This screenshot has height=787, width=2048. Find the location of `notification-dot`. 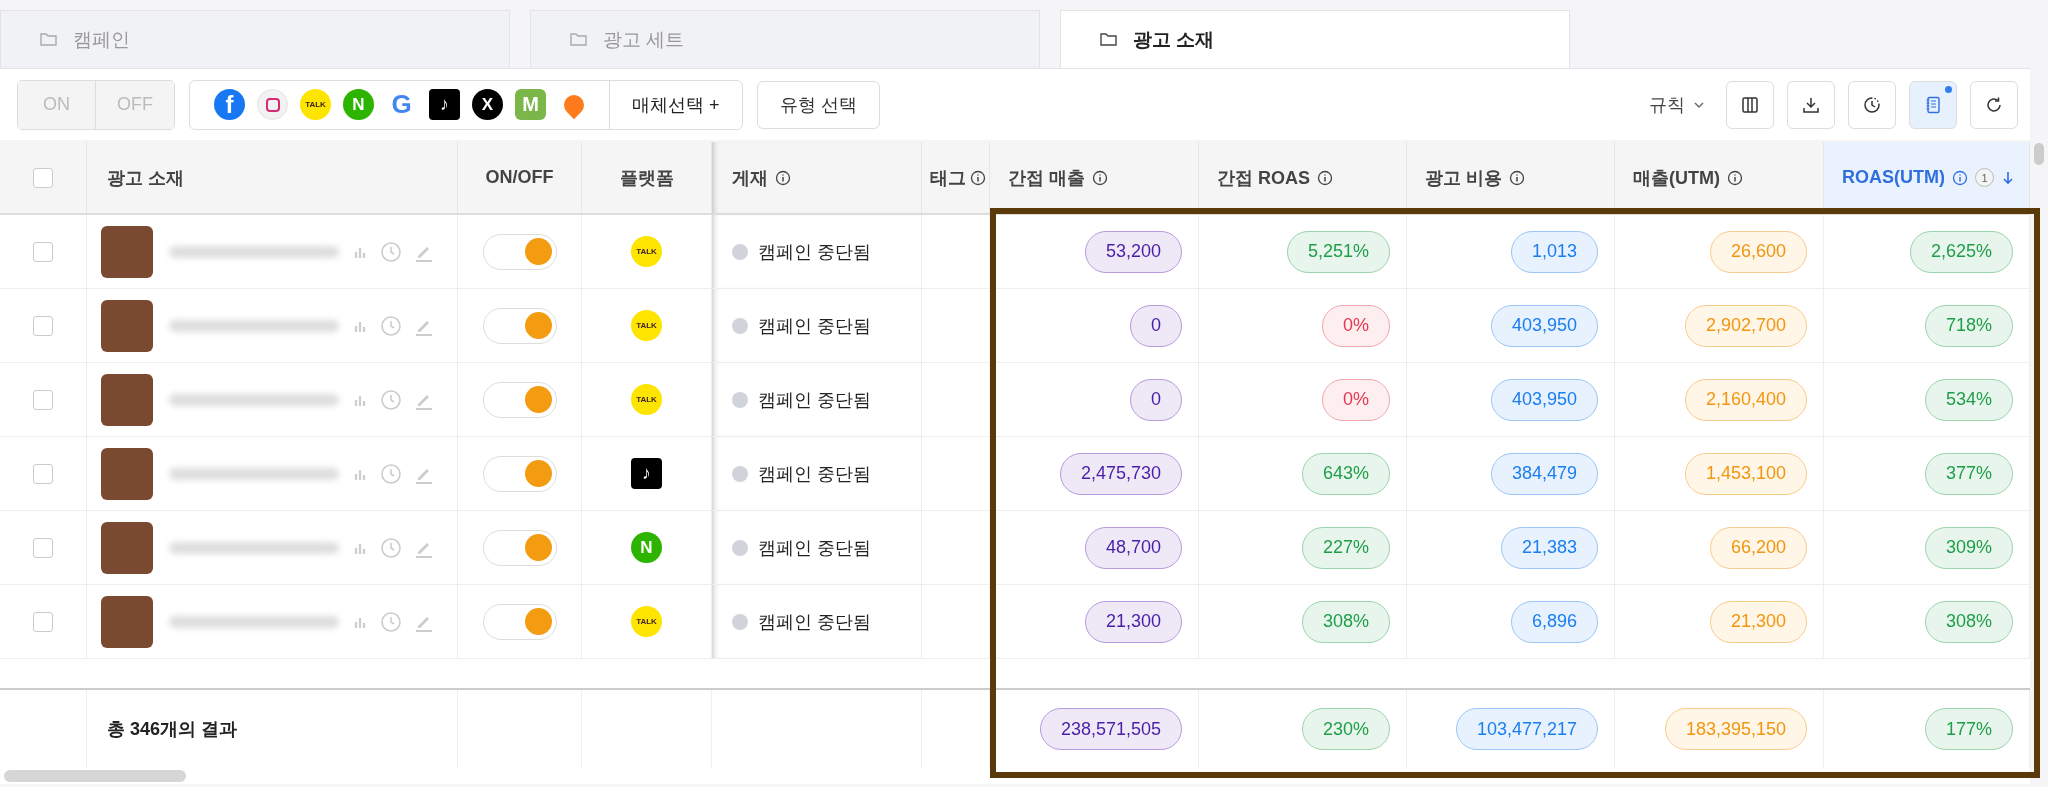

notification-dot is located at coordinates (1948, 89).